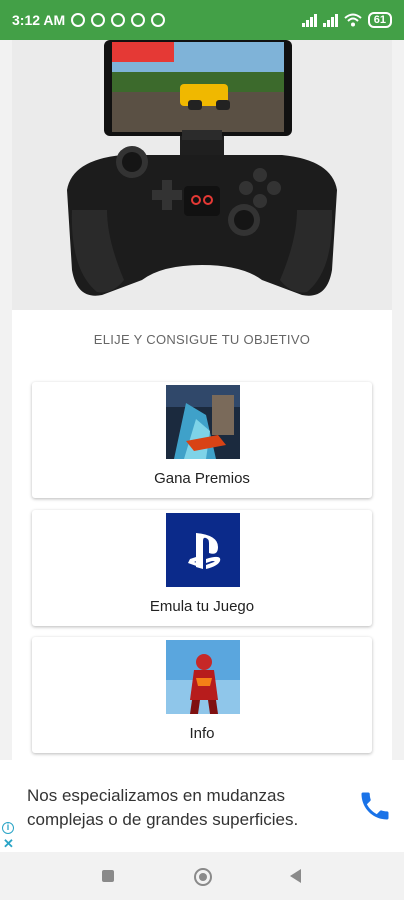  I want to click on wifi-icon, so click(353, 20).